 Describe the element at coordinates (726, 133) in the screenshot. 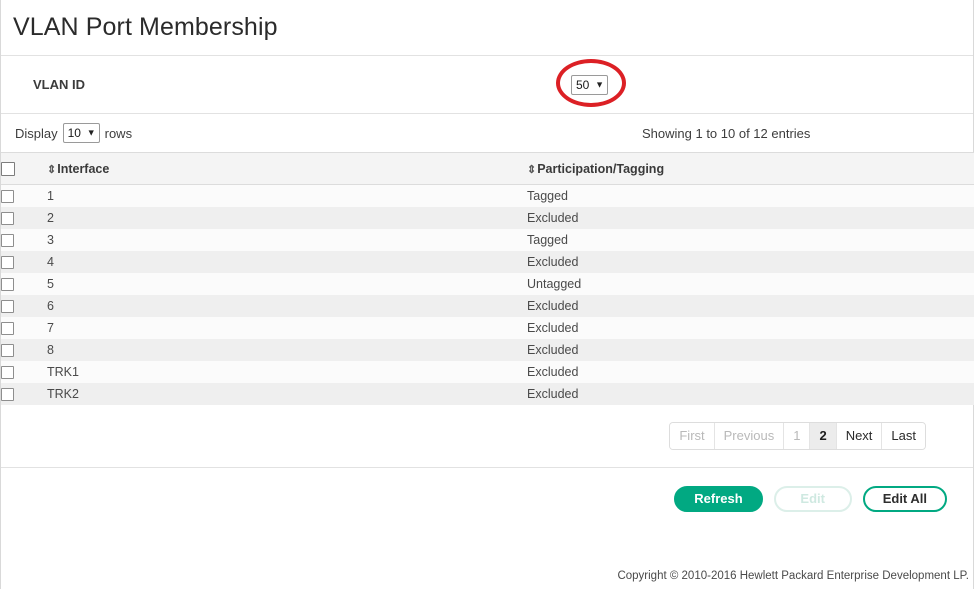

I see `showing-entries-text: Showing 1 to 10 of 12 entries` at that location.